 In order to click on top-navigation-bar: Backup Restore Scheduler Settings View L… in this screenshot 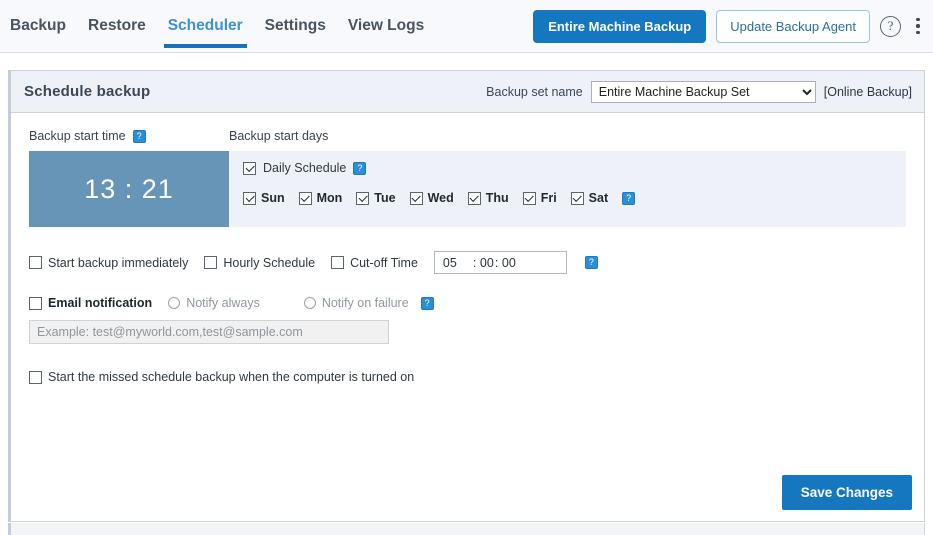, I will do `click(466, 26)`.